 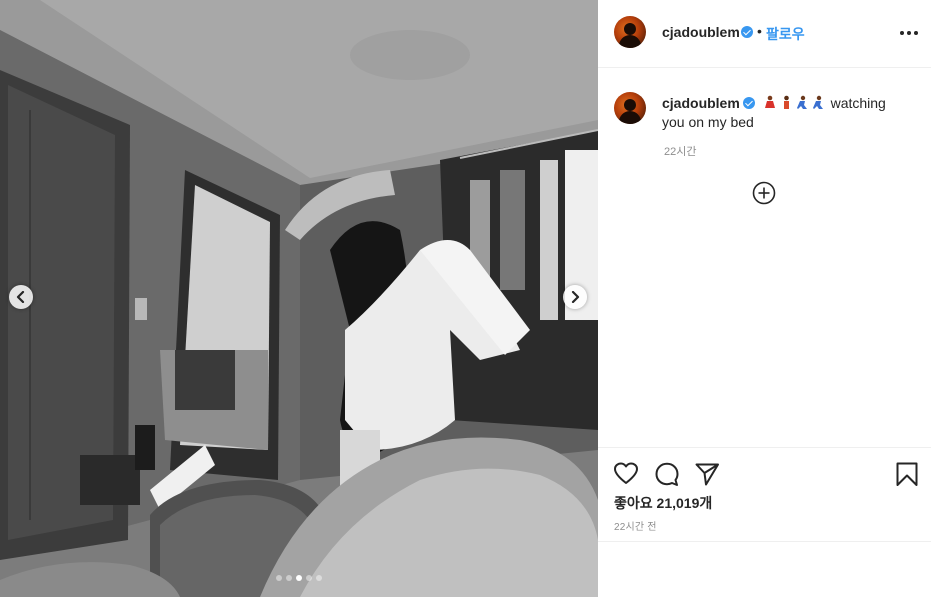 What do you see at coordinates (787, 113) in the screenshot?
I see `caption: cjadoublem watching you on my bed` at bounding box center [787, 113].